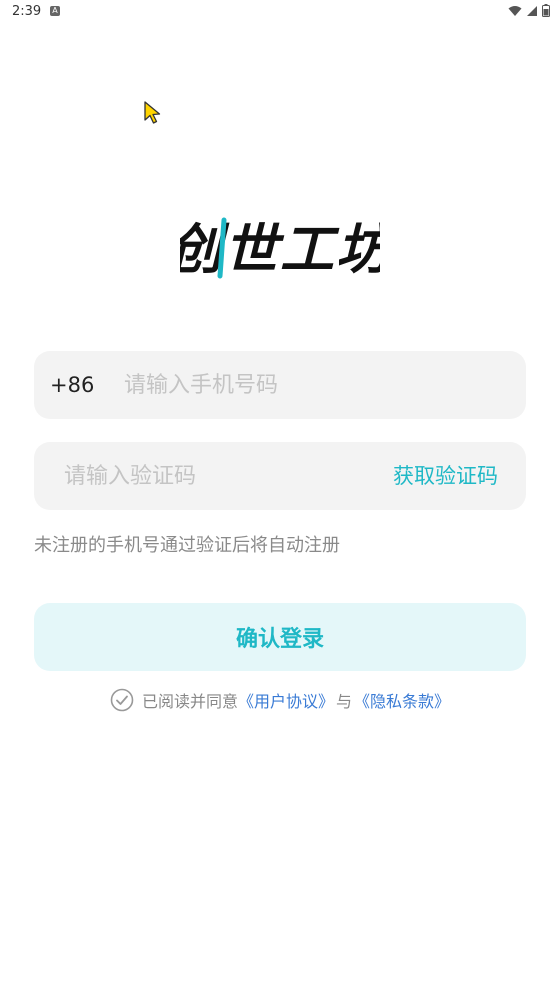 The image size is (560, 997). What do you see at coordinates (187, 545) in the screenshot?
I see `auto-register-hint: 未注册的手机号通过验证后将自动注册` at bounding box center [187, 545].